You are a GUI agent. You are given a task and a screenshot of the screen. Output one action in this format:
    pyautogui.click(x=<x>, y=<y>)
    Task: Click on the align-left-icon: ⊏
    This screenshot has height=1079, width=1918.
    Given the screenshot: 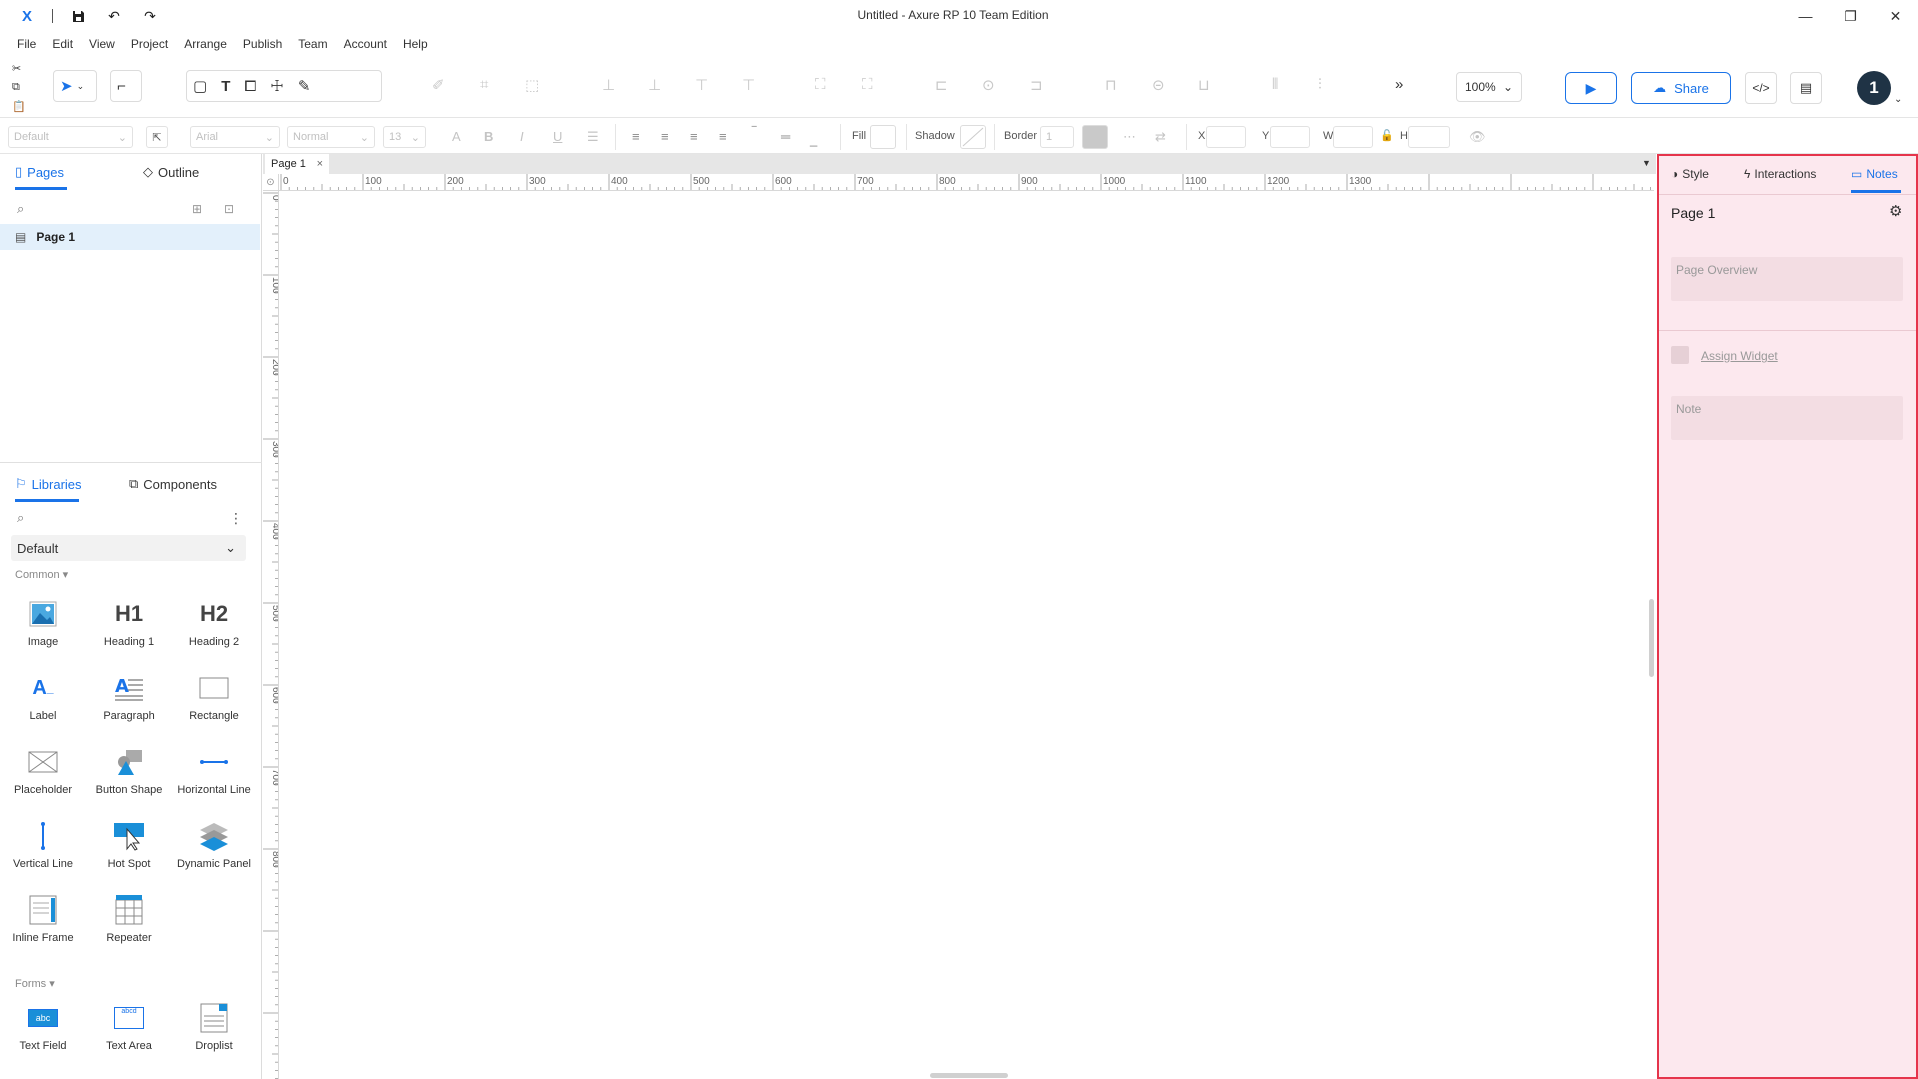 What is the action you would take?
    pyautogui.click(x=941, y=85)
    